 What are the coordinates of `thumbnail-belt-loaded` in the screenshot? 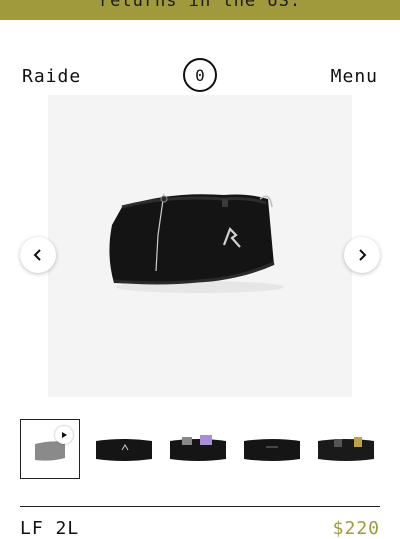 It's located at (346, 449).